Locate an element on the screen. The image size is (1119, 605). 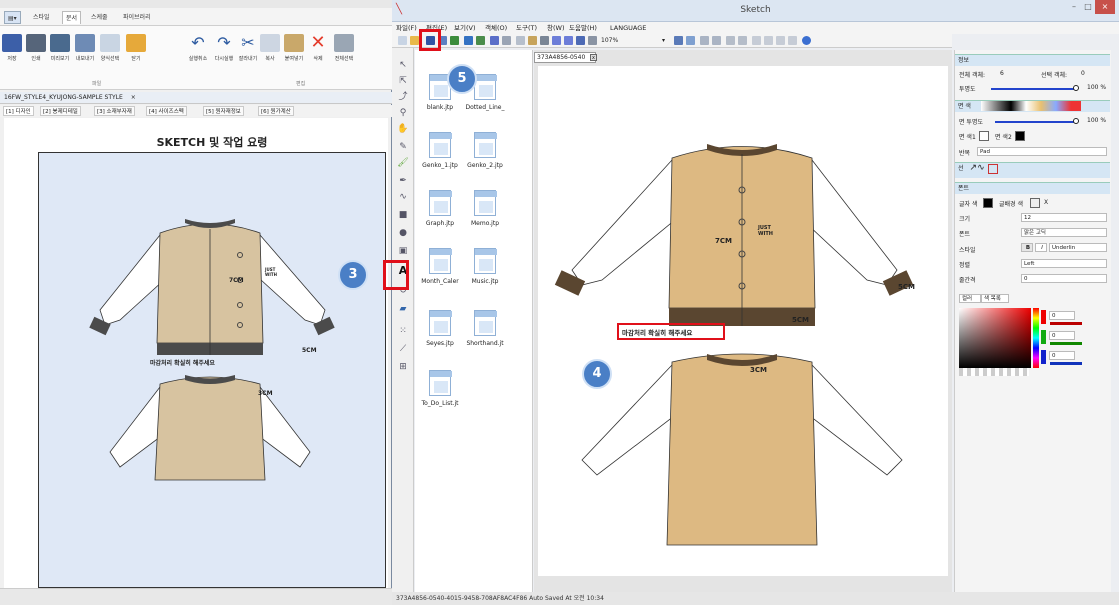
menu-view: 보기(V) is located at coordinates (464, 28).